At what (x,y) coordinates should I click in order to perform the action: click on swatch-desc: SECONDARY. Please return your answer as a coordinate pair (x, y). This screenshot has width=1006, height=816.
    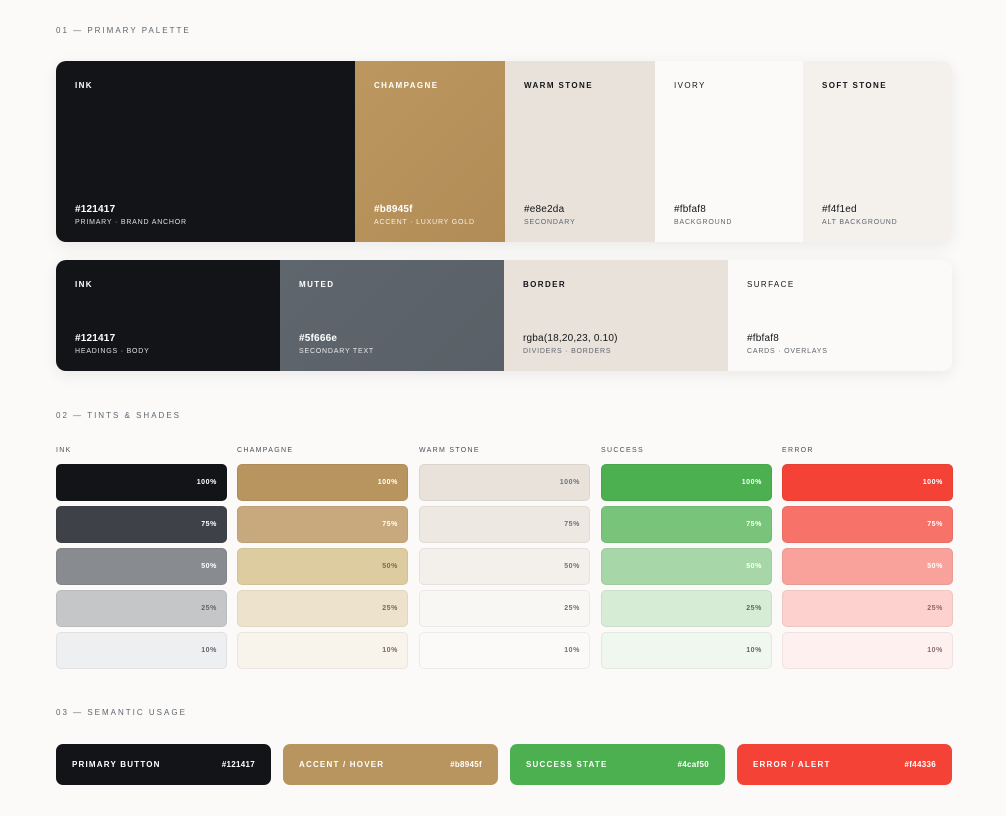
    Looking at the image, I should click on (550, 222).